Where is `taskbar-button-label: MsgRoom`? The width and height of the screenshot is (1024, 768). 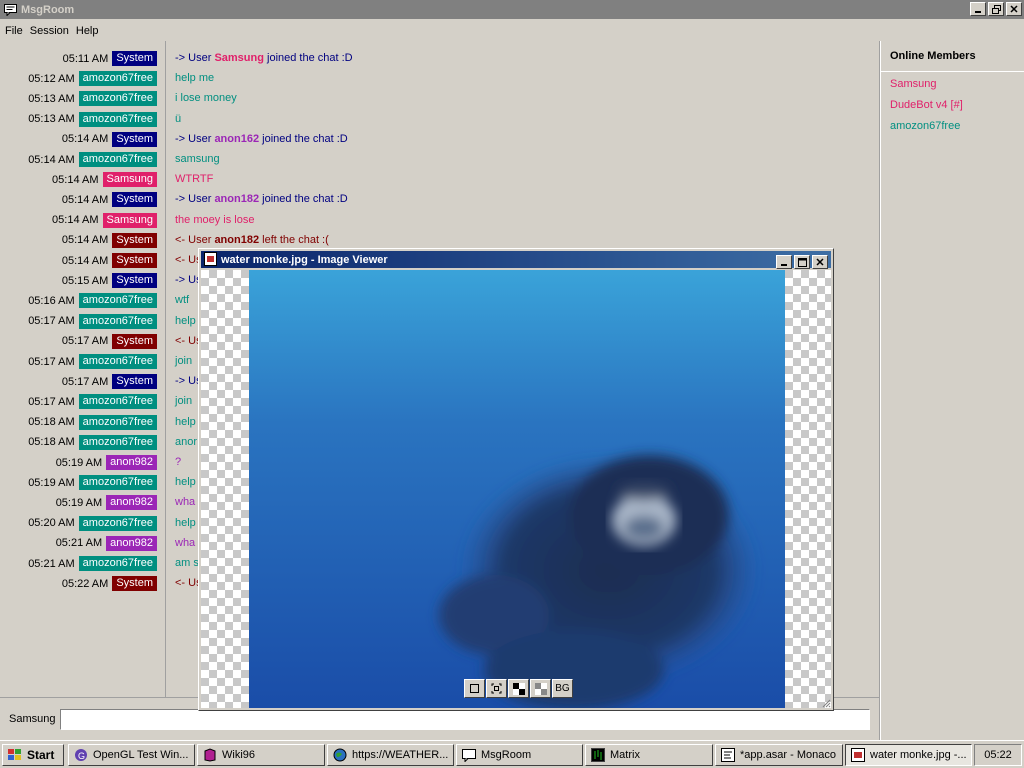
taskbar-button-label: MsgRoom is located at coordinates (506, 755).